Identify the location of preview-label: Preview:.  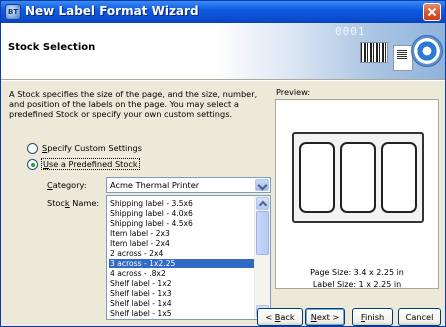
(293, 92).